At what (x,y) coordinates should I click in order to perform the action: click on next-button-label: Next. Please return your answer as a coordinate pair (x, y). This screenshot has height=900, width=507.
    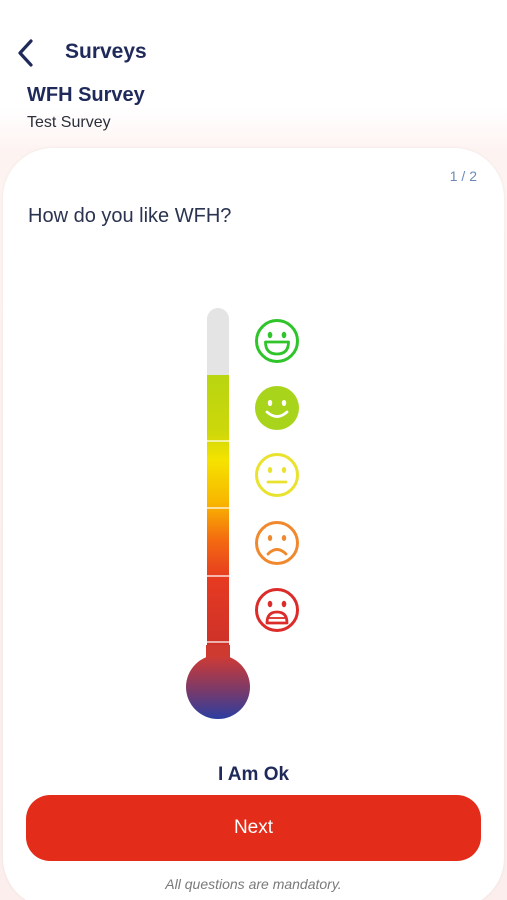
    Looking at the image, I should click on (253, 827).